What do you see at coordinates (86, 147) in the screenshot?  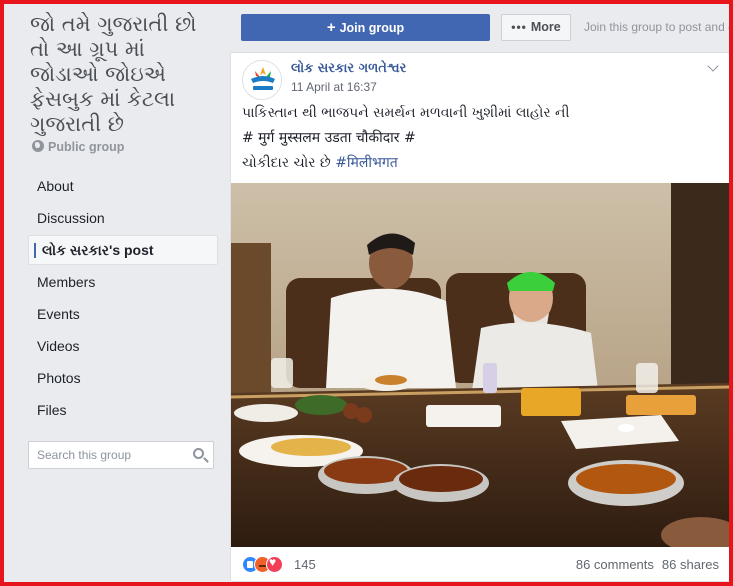 I see `group-privacy-label: Public group` at bounding box center [86, 147].